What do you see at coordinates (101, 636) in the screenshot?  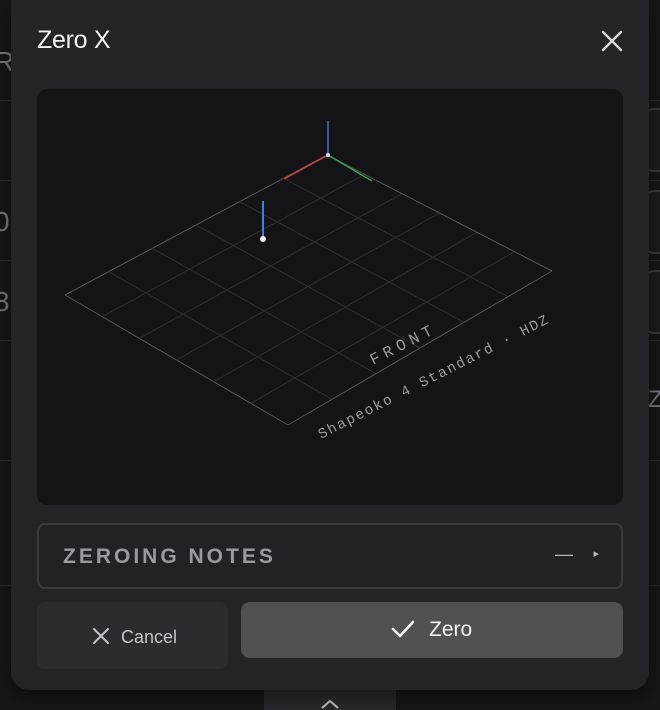 I see `x-icon` at bounding box center [101, 636].